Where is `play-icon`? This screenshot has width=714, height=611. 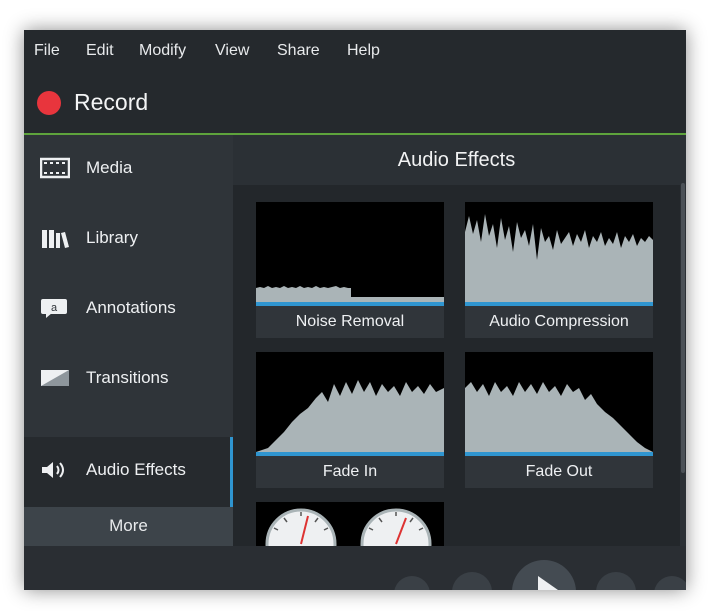
play-icon is located at coordinates (548, 583).